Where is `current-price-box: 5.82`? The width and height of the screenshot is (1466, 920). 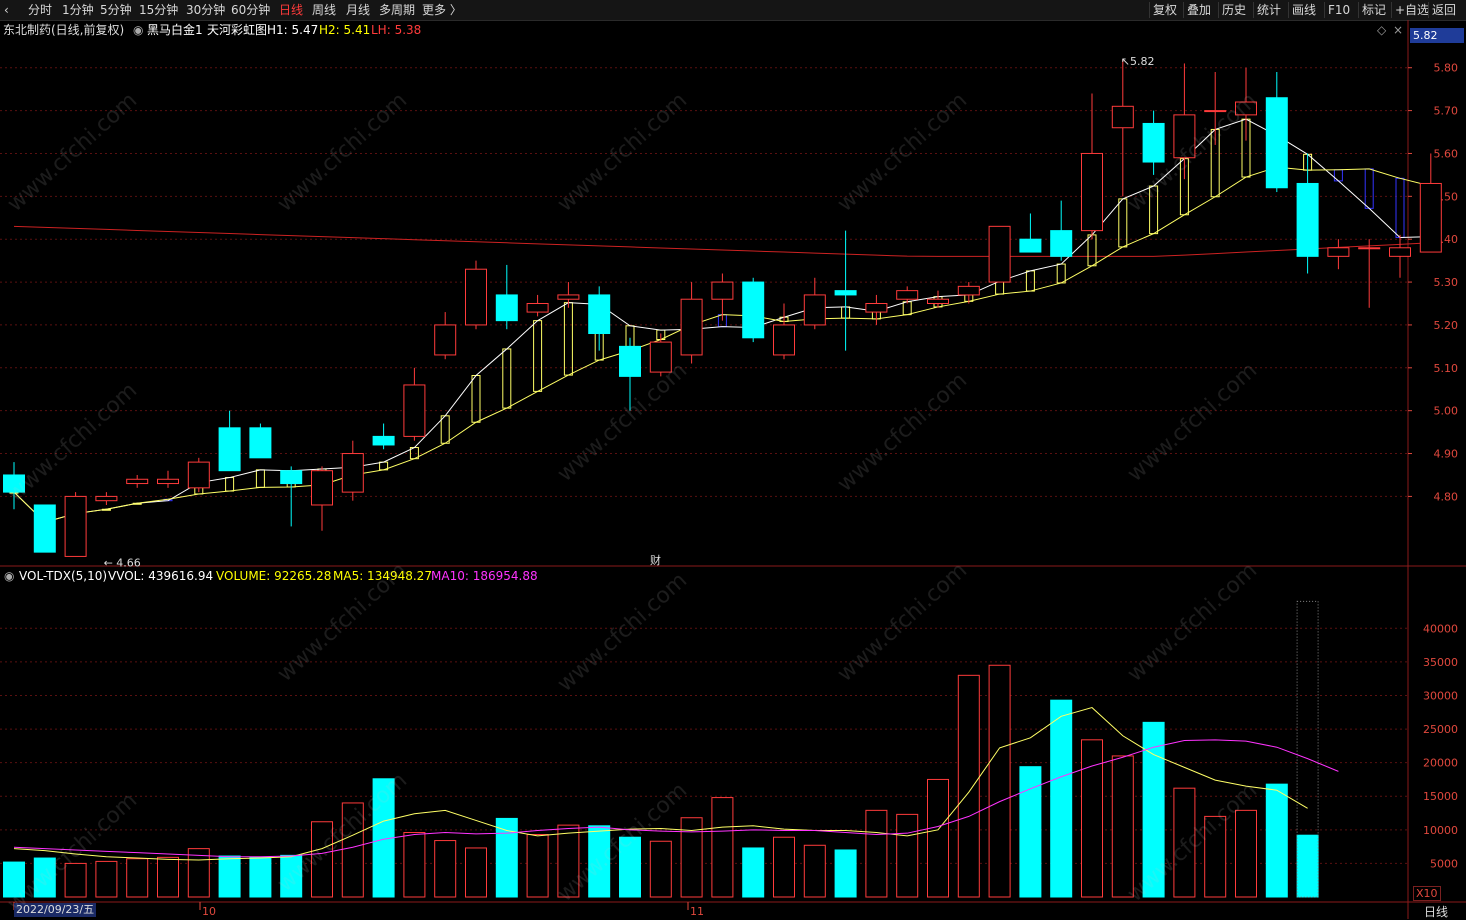 current-price-box: 5.82 is located at coordinates (1437, 35).